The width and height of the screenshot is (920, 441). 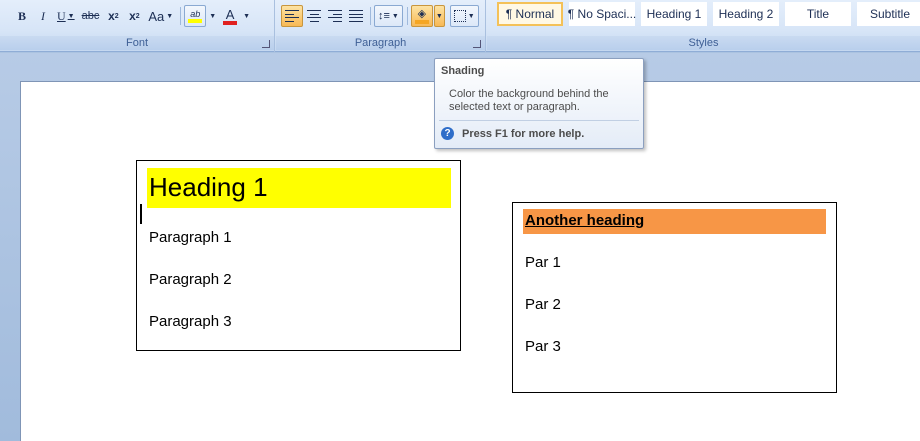 What do you see at coordinates (543, 346) in the screenshot?
I see `par-3: Par 3` at bounding box center [543, 346].